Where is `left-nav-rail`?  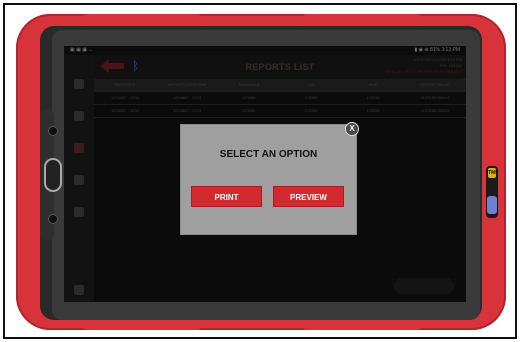 left-nav-rail is located at coordinates (79, 178).